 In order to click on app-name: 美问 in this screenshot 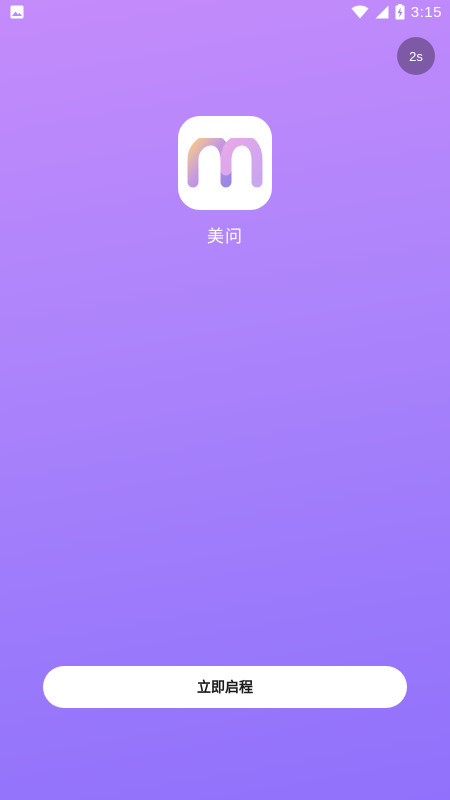, I will do `click(225, 237)`.